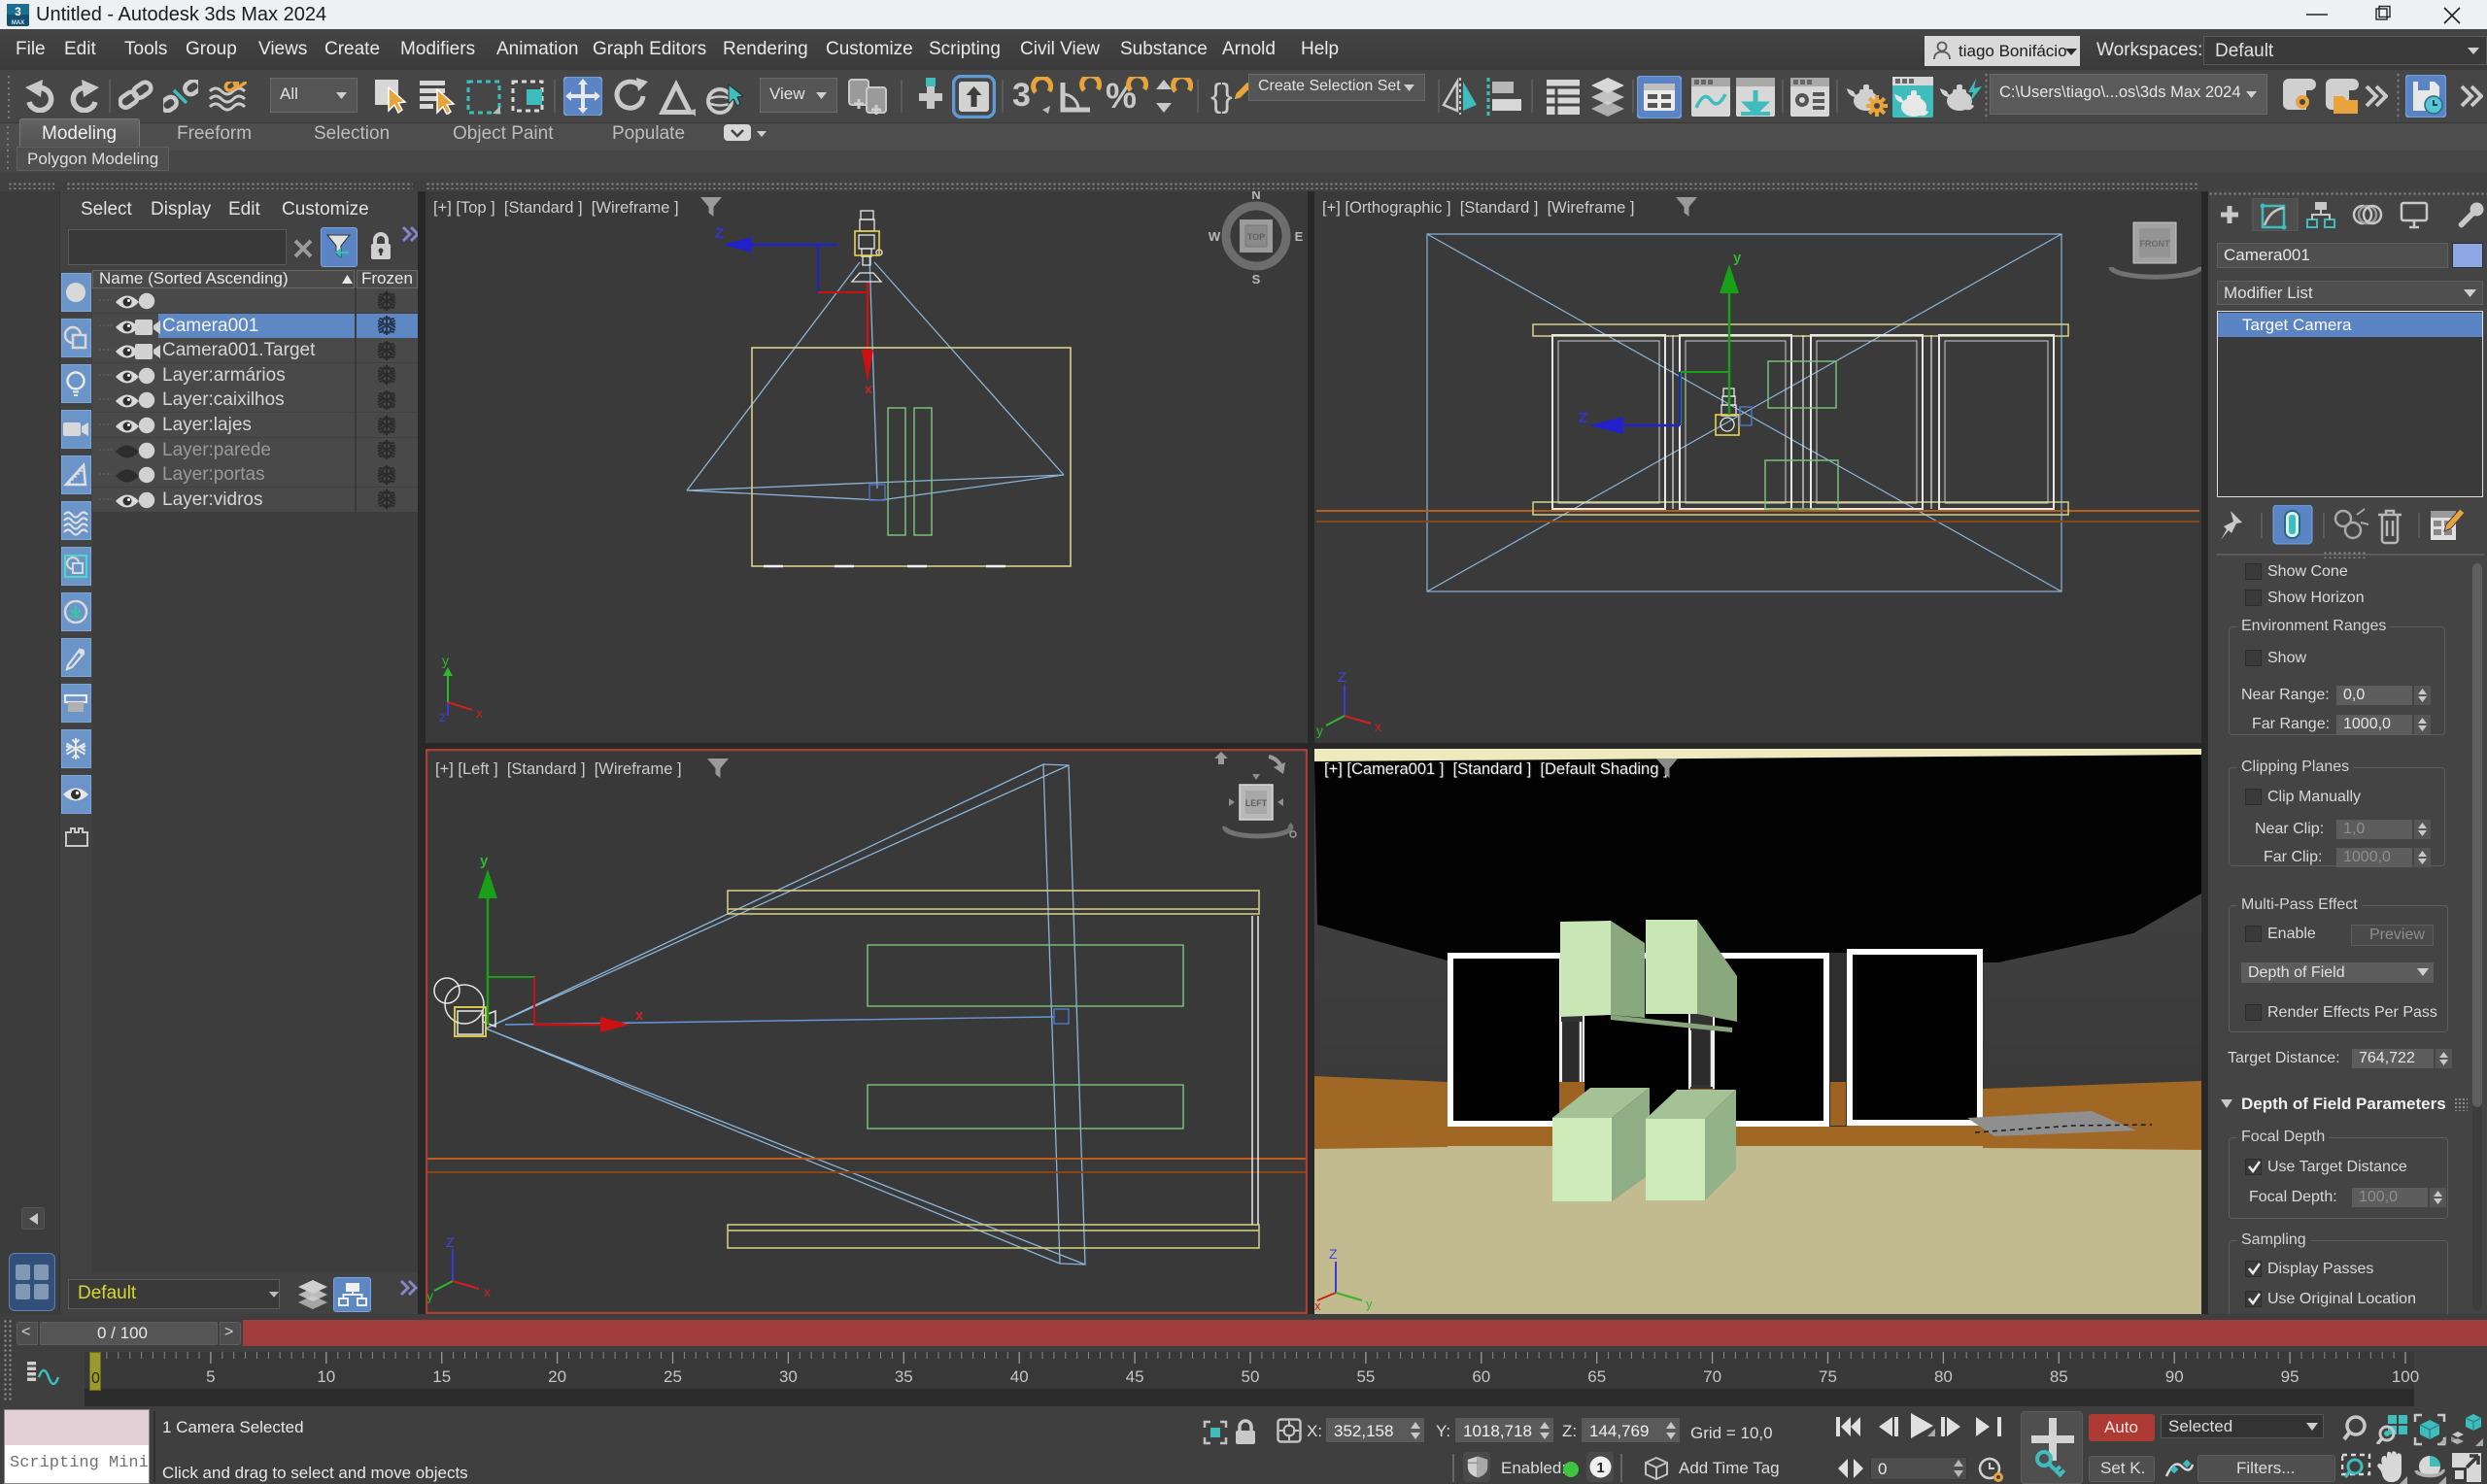  I want to click on svg-text: 35, so click(904, 1376).